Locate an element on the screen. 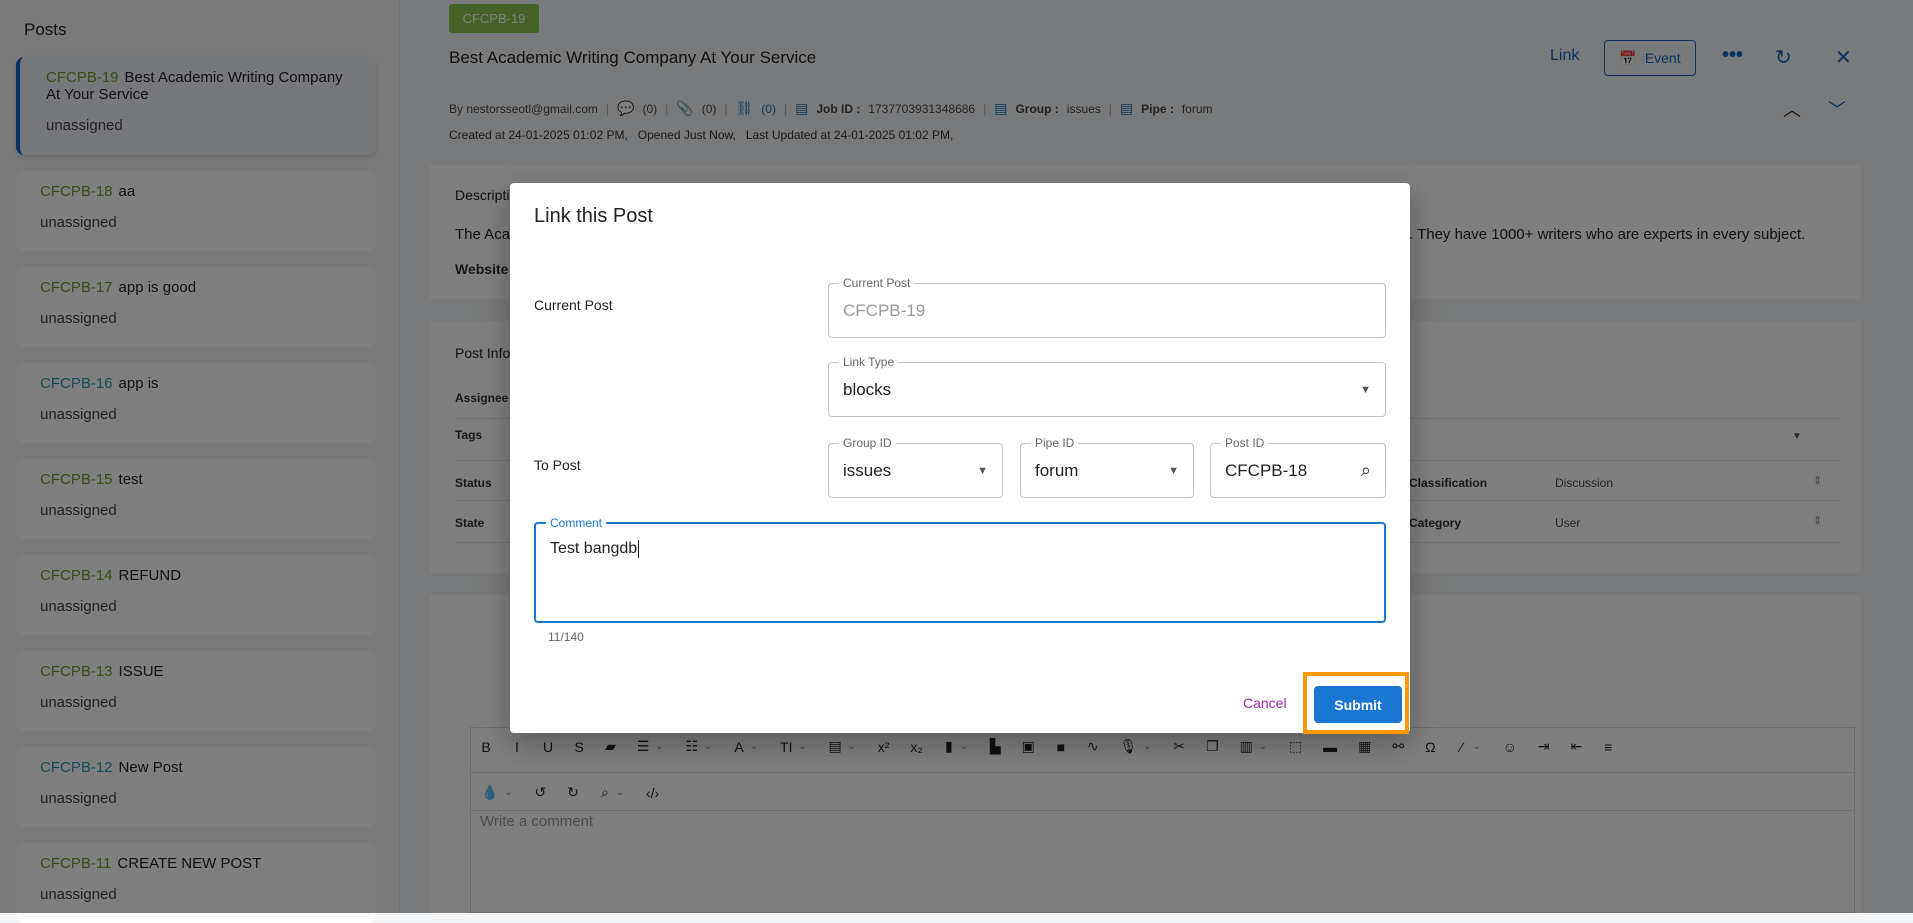  search-icon: ⌕ is located at coordinates (1366, 470).